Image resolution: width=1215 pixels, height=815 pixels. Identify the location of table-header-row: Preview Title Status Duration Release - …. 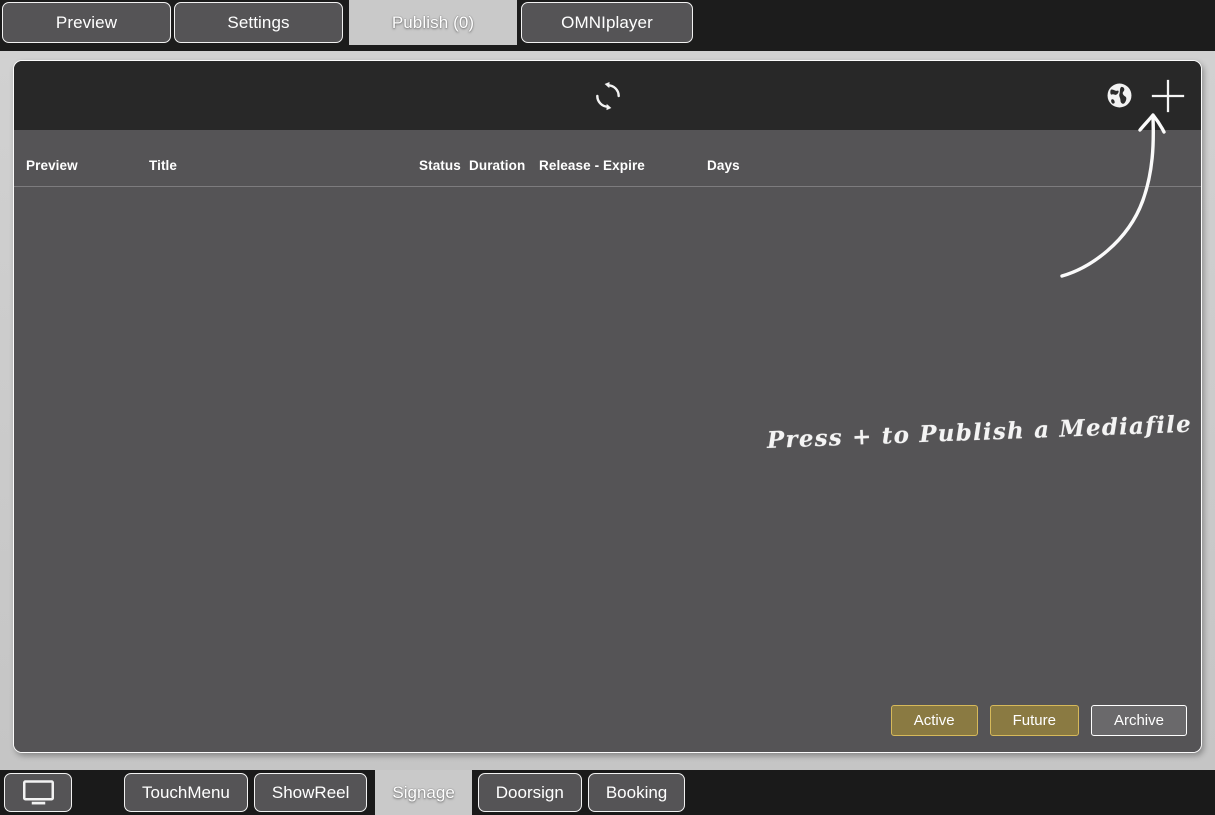
(607, 158).